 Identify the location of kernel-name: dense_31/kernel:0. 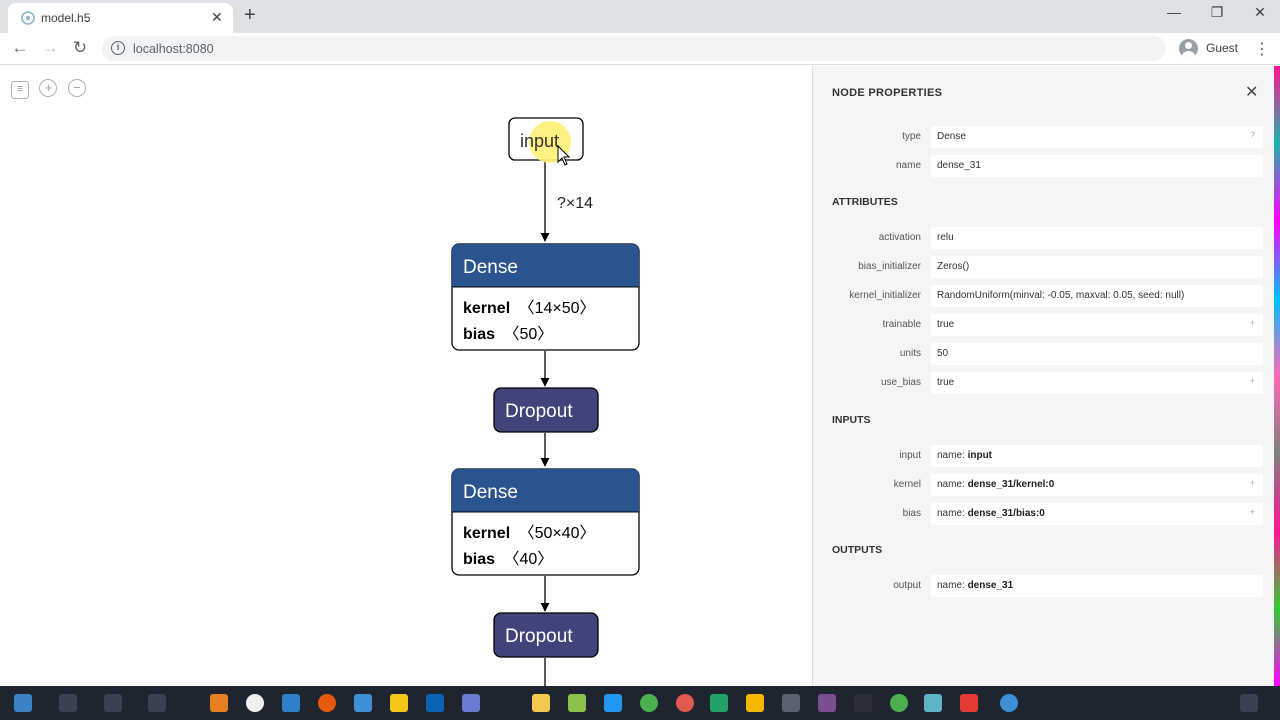
(1011, 484).